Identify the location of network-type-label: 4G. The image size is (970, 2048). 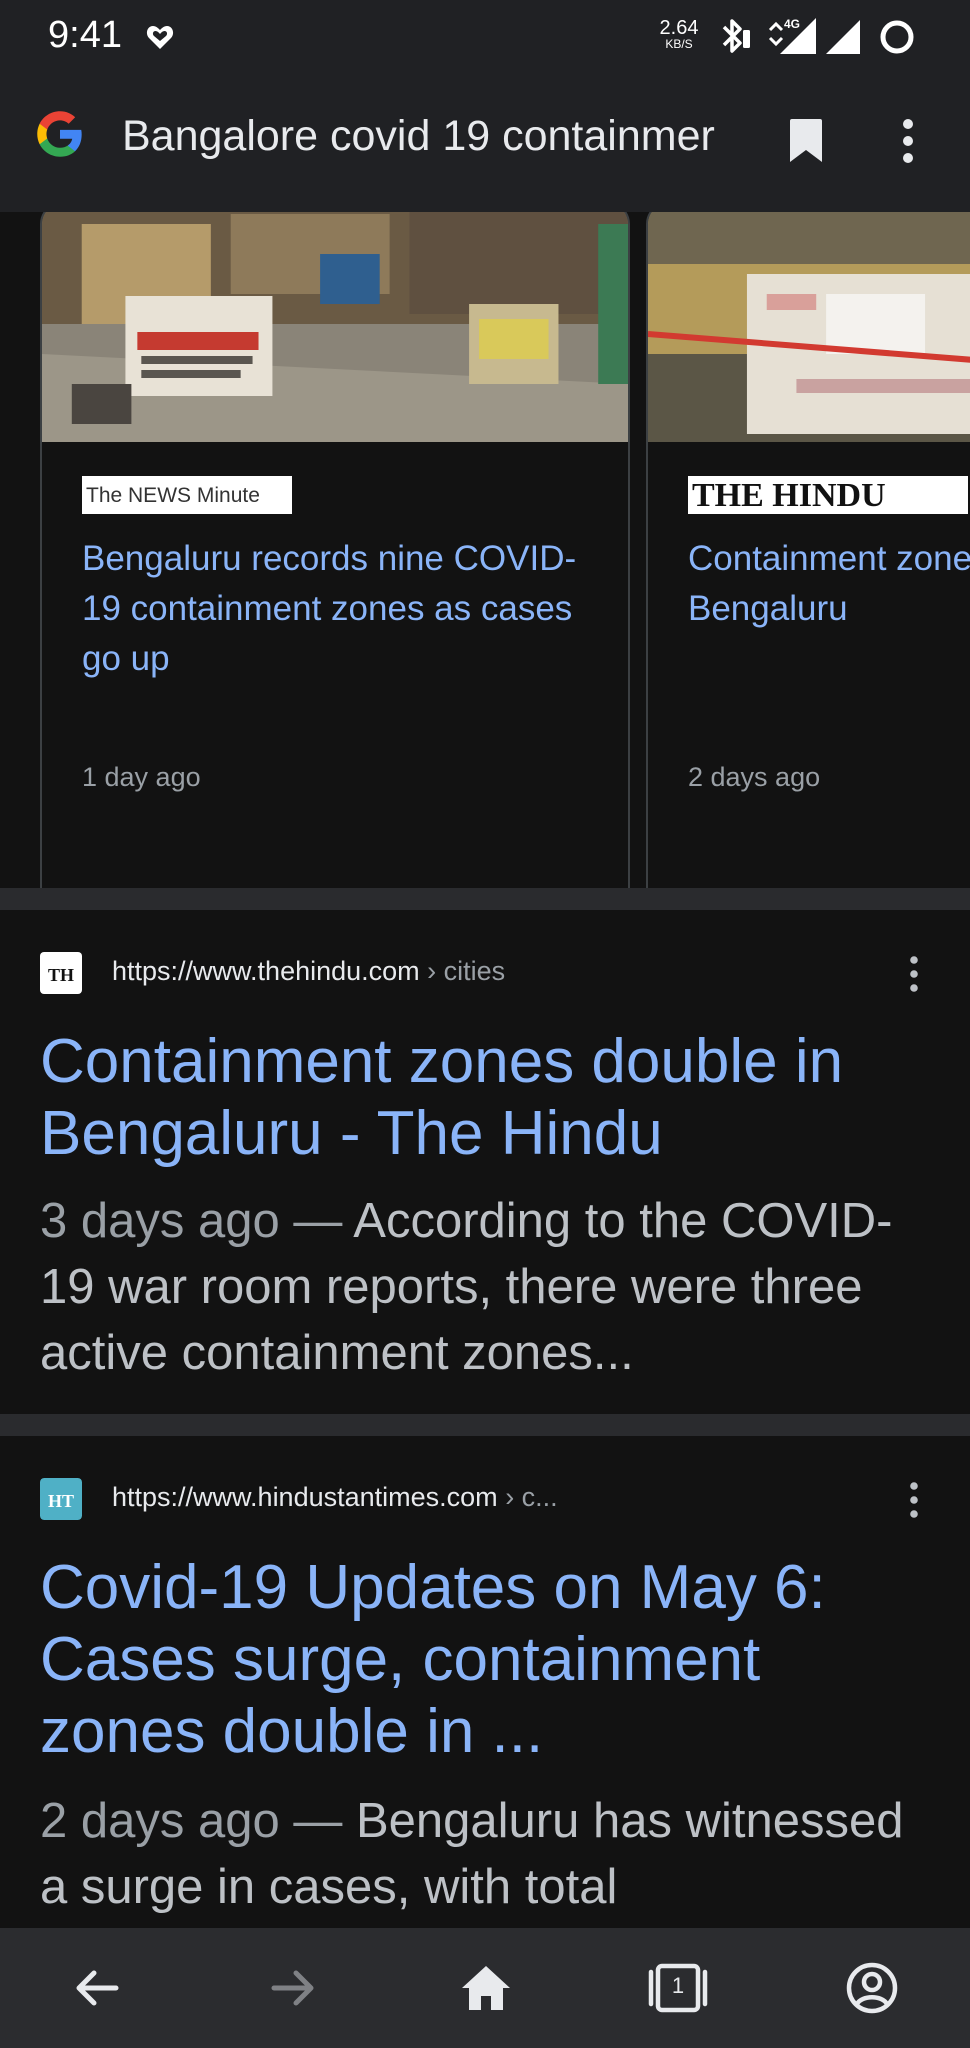
(792, 24).